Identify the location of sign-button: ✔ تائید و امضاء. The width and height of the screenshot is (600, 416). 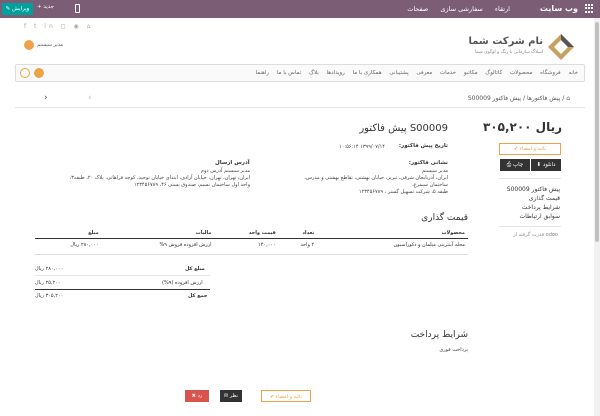
(530, 149).